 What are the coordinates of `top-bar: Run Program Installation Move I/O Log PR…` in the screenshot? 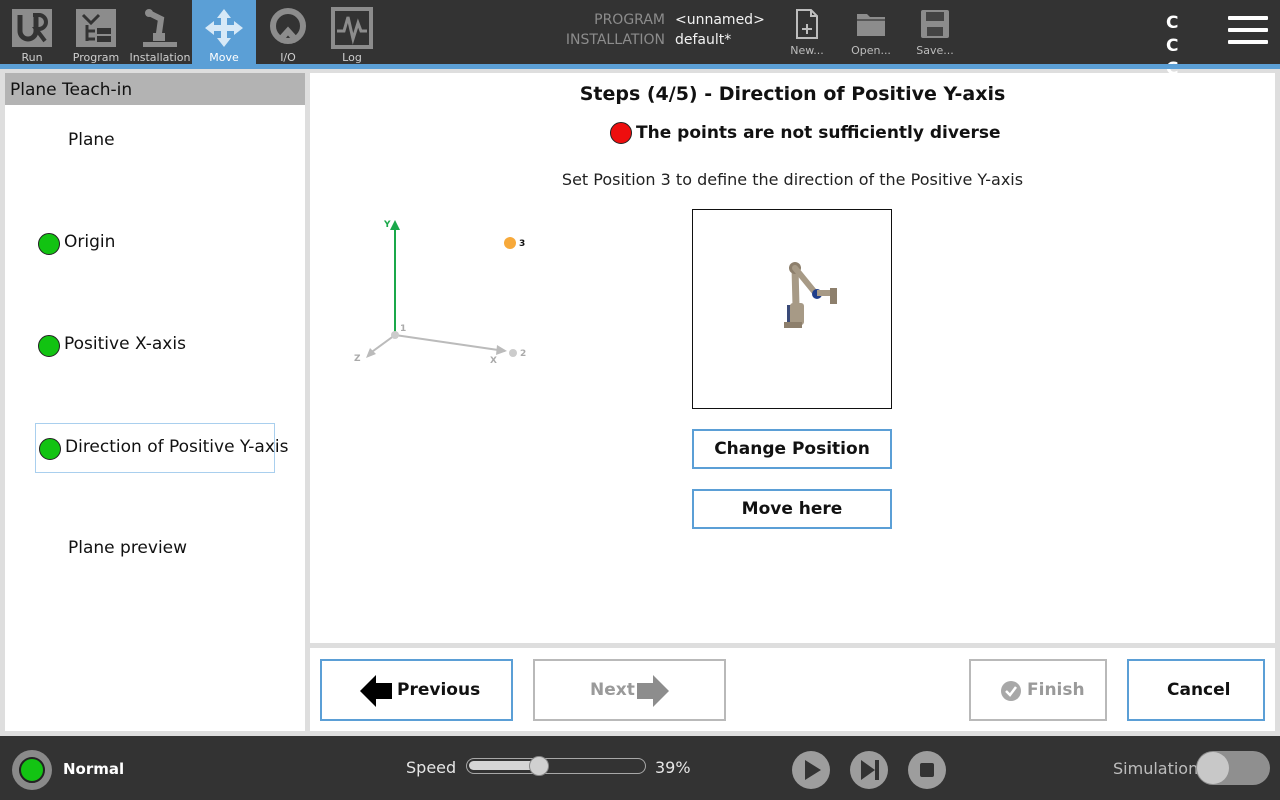 It's located at (640, 51).